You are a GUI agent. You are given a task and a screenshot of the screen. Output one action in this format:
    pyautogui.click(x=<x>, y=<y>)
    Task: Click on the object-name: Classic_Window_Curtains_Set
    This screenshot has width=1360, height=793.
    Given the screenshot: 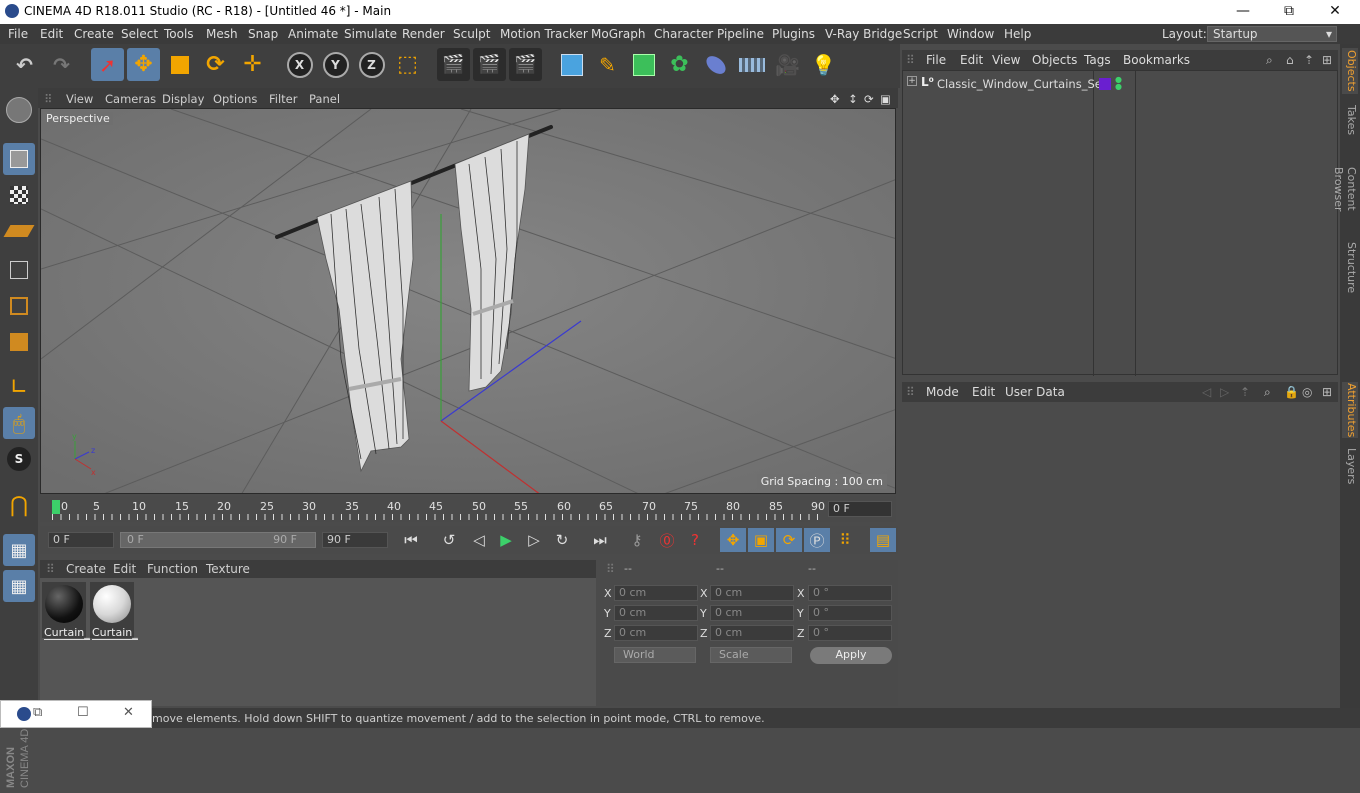 What is the action you would take?
    pyautogui.click(x=1021, y=84)
    